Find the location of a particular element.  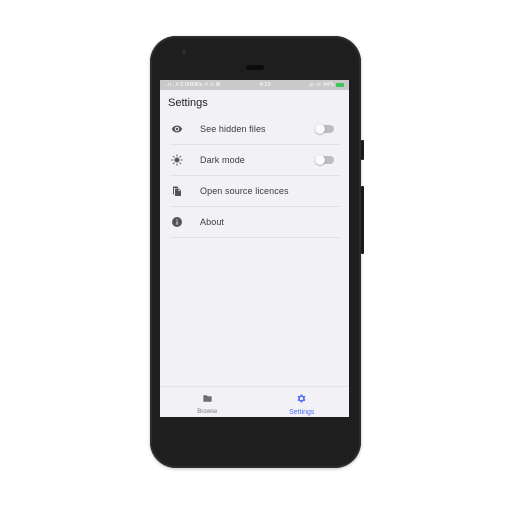

setting-label: Dark mode is located at coordinates (222, 160).